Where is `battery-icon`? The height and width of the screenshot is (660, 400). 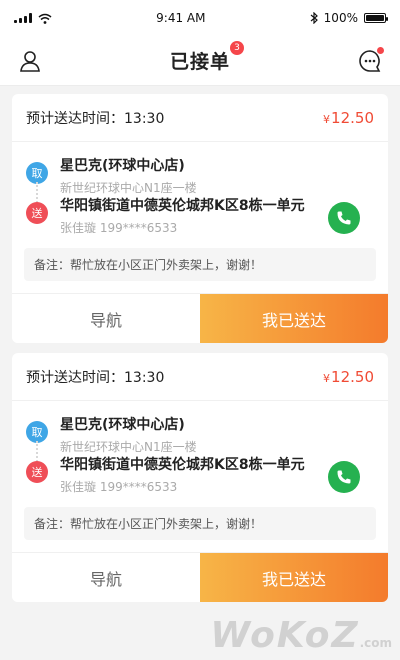 battery-icon is located at coordinates (375, 18).